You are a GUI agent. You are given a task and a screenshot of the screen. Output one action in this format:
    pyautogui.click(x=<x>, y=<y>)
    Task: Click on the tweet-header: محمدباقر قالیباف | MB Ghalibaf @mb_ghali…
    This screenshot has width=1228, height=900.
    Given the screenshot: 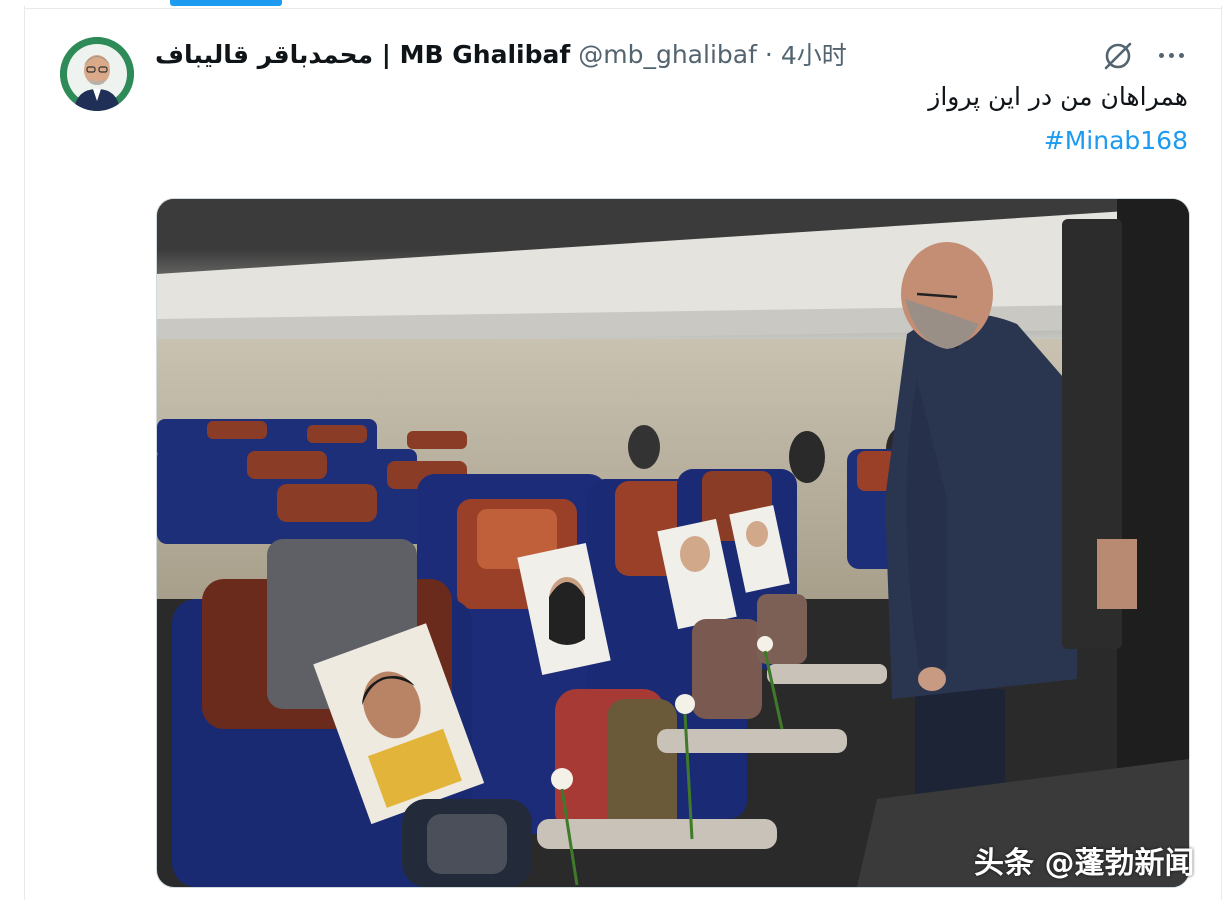 What is the action you would take?
    pyautogui.click(x=525, y=54)
    